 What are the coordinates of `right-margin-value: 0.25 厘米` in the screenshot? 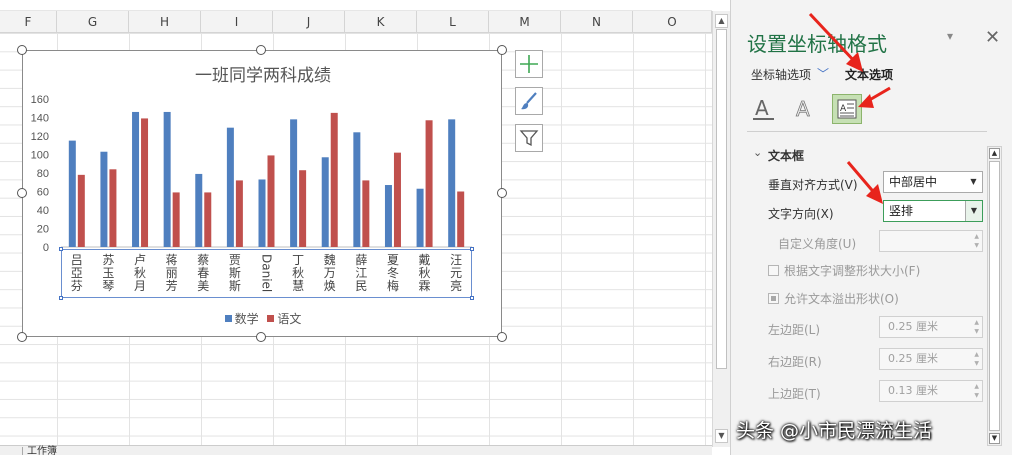 It's located at (913, 358).